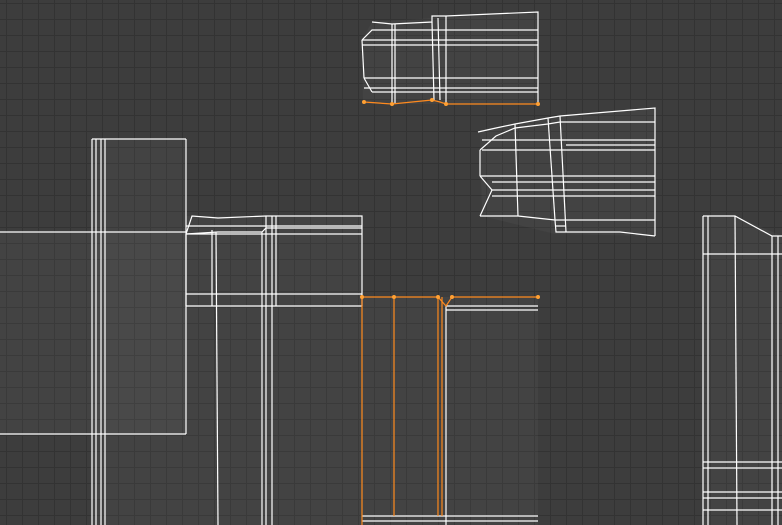 This screenshot has height=525, width=782. I want to click on uv-island-selected-strip, so click(450, 410).